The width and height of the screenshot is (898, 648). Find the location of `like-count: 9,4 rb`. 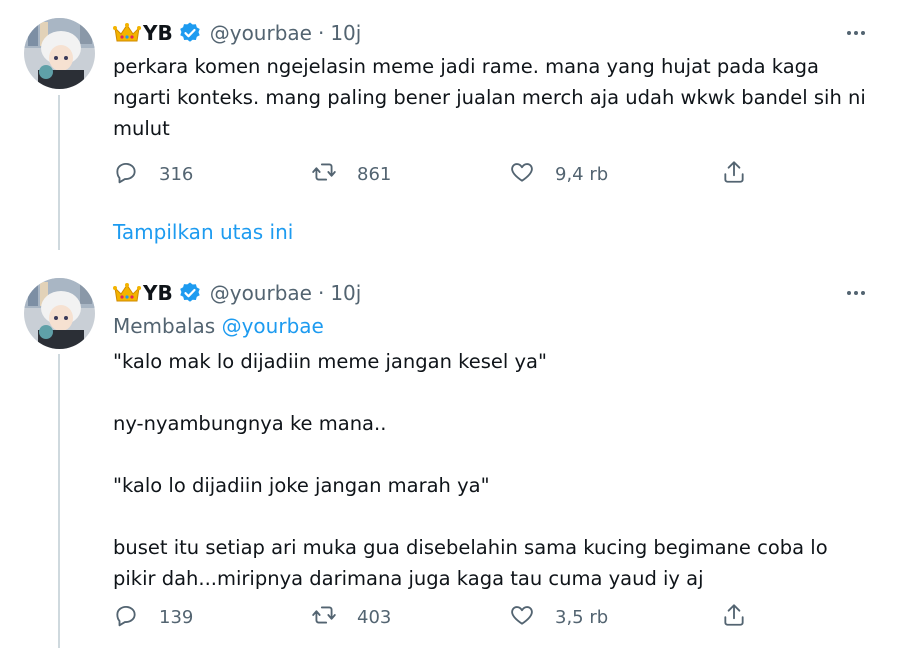

like-count: 9,4 rb is located at coordinates (582, 174).